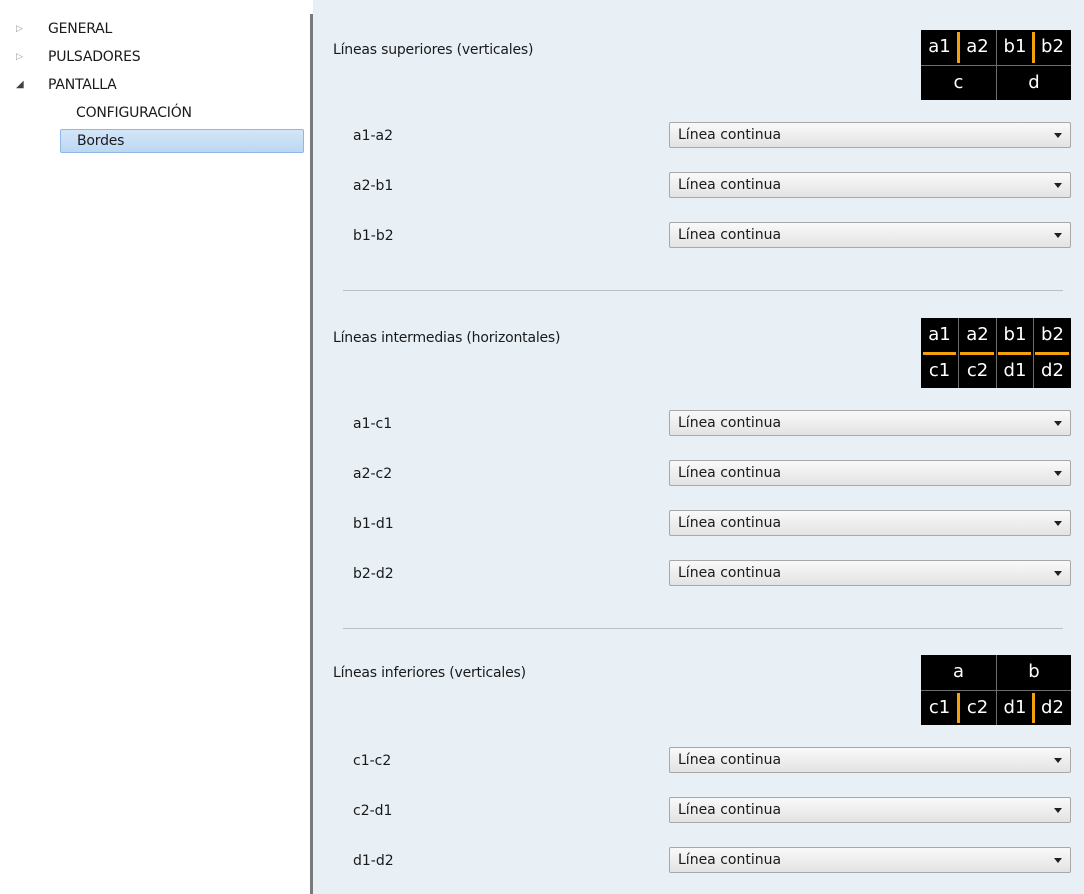 Image resolution: width=1084 pixels, height=894 pixels. Describe the element at coordinates (958, 82) in the screenshot. I see `diagram-cell: c` at that location.